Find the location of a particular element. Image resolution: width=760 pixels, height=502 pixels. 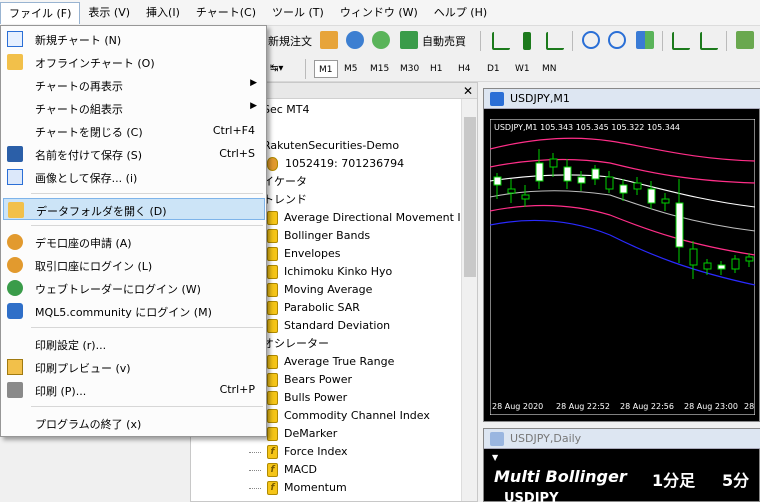

file-menu-print: 印刷 (P)... Ctrl+P is located at coordinates (134, 390).